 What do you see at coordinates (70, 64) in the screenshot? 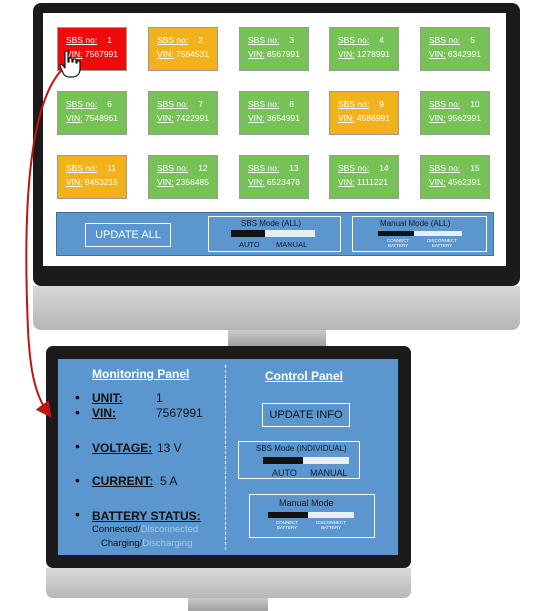
I see `hand-pointer-icon` at bounding box center [70, 64].